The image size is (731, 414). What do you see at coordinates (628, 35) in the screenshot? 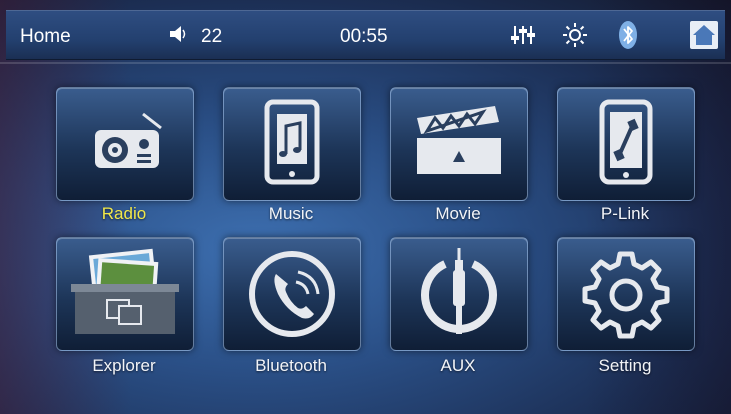
I see `bluetooth-icon` at bounding box center [628, 35].